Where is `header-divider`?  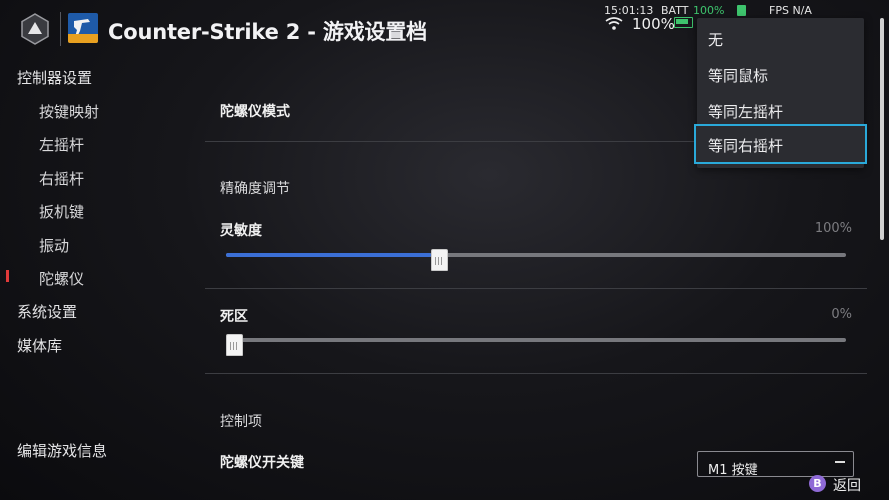
header-divider is located at coordinates (60, 29).